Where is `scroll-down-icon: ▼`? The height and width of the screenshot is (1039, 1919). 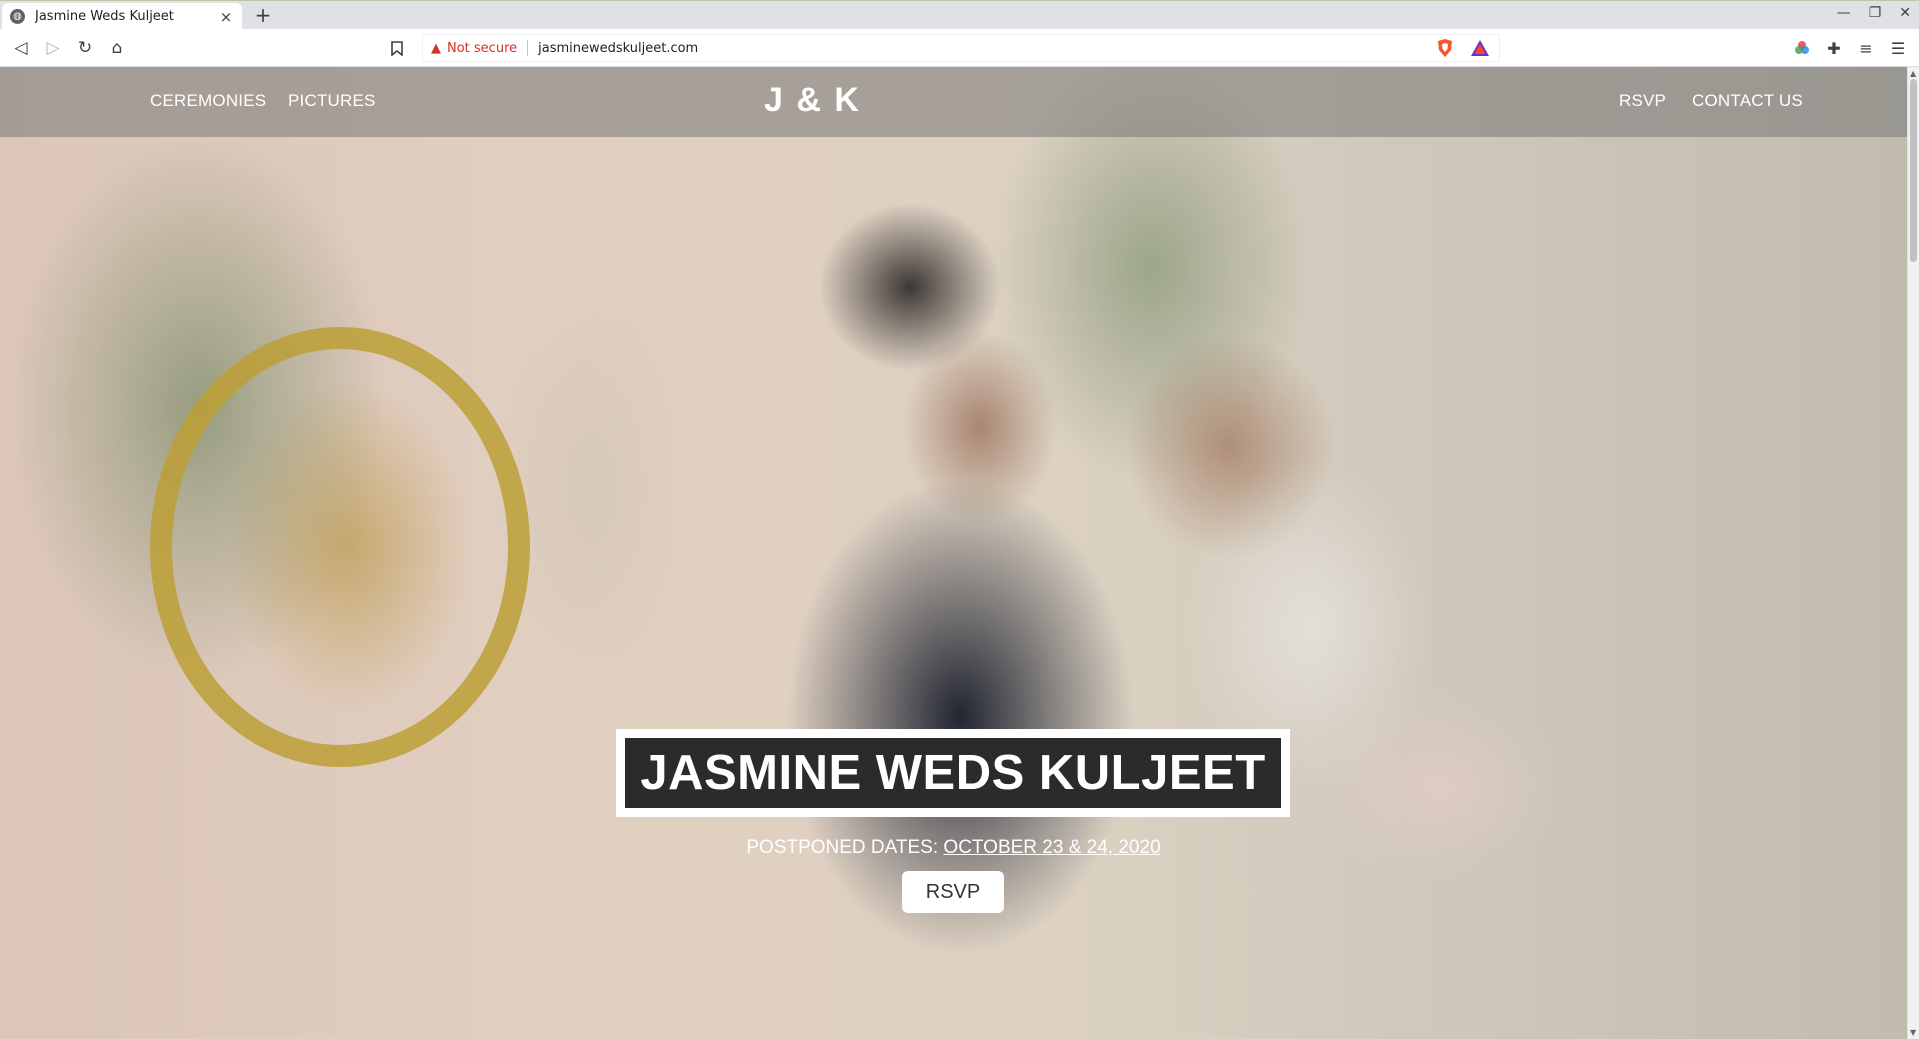
scroll-down-icon: ▼ is located at coordinates (1913, 1032).